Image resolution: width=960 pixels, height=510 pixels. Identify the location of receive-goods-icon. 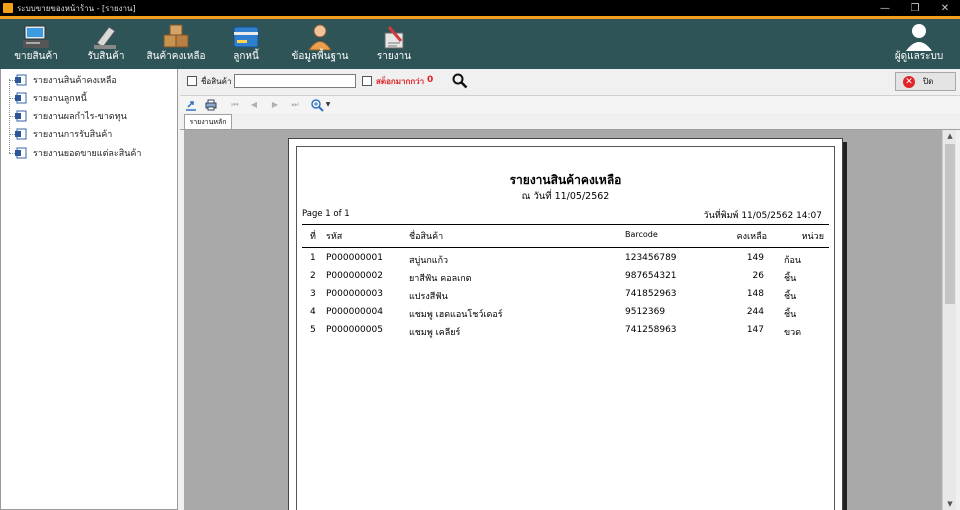
(105, 37).